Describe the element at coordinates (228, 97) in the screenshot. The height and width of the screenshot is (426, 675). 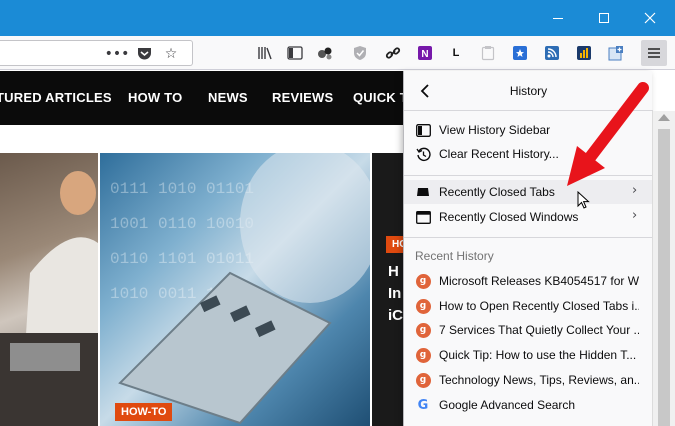
I see `nav-news: NEWS` at that location.